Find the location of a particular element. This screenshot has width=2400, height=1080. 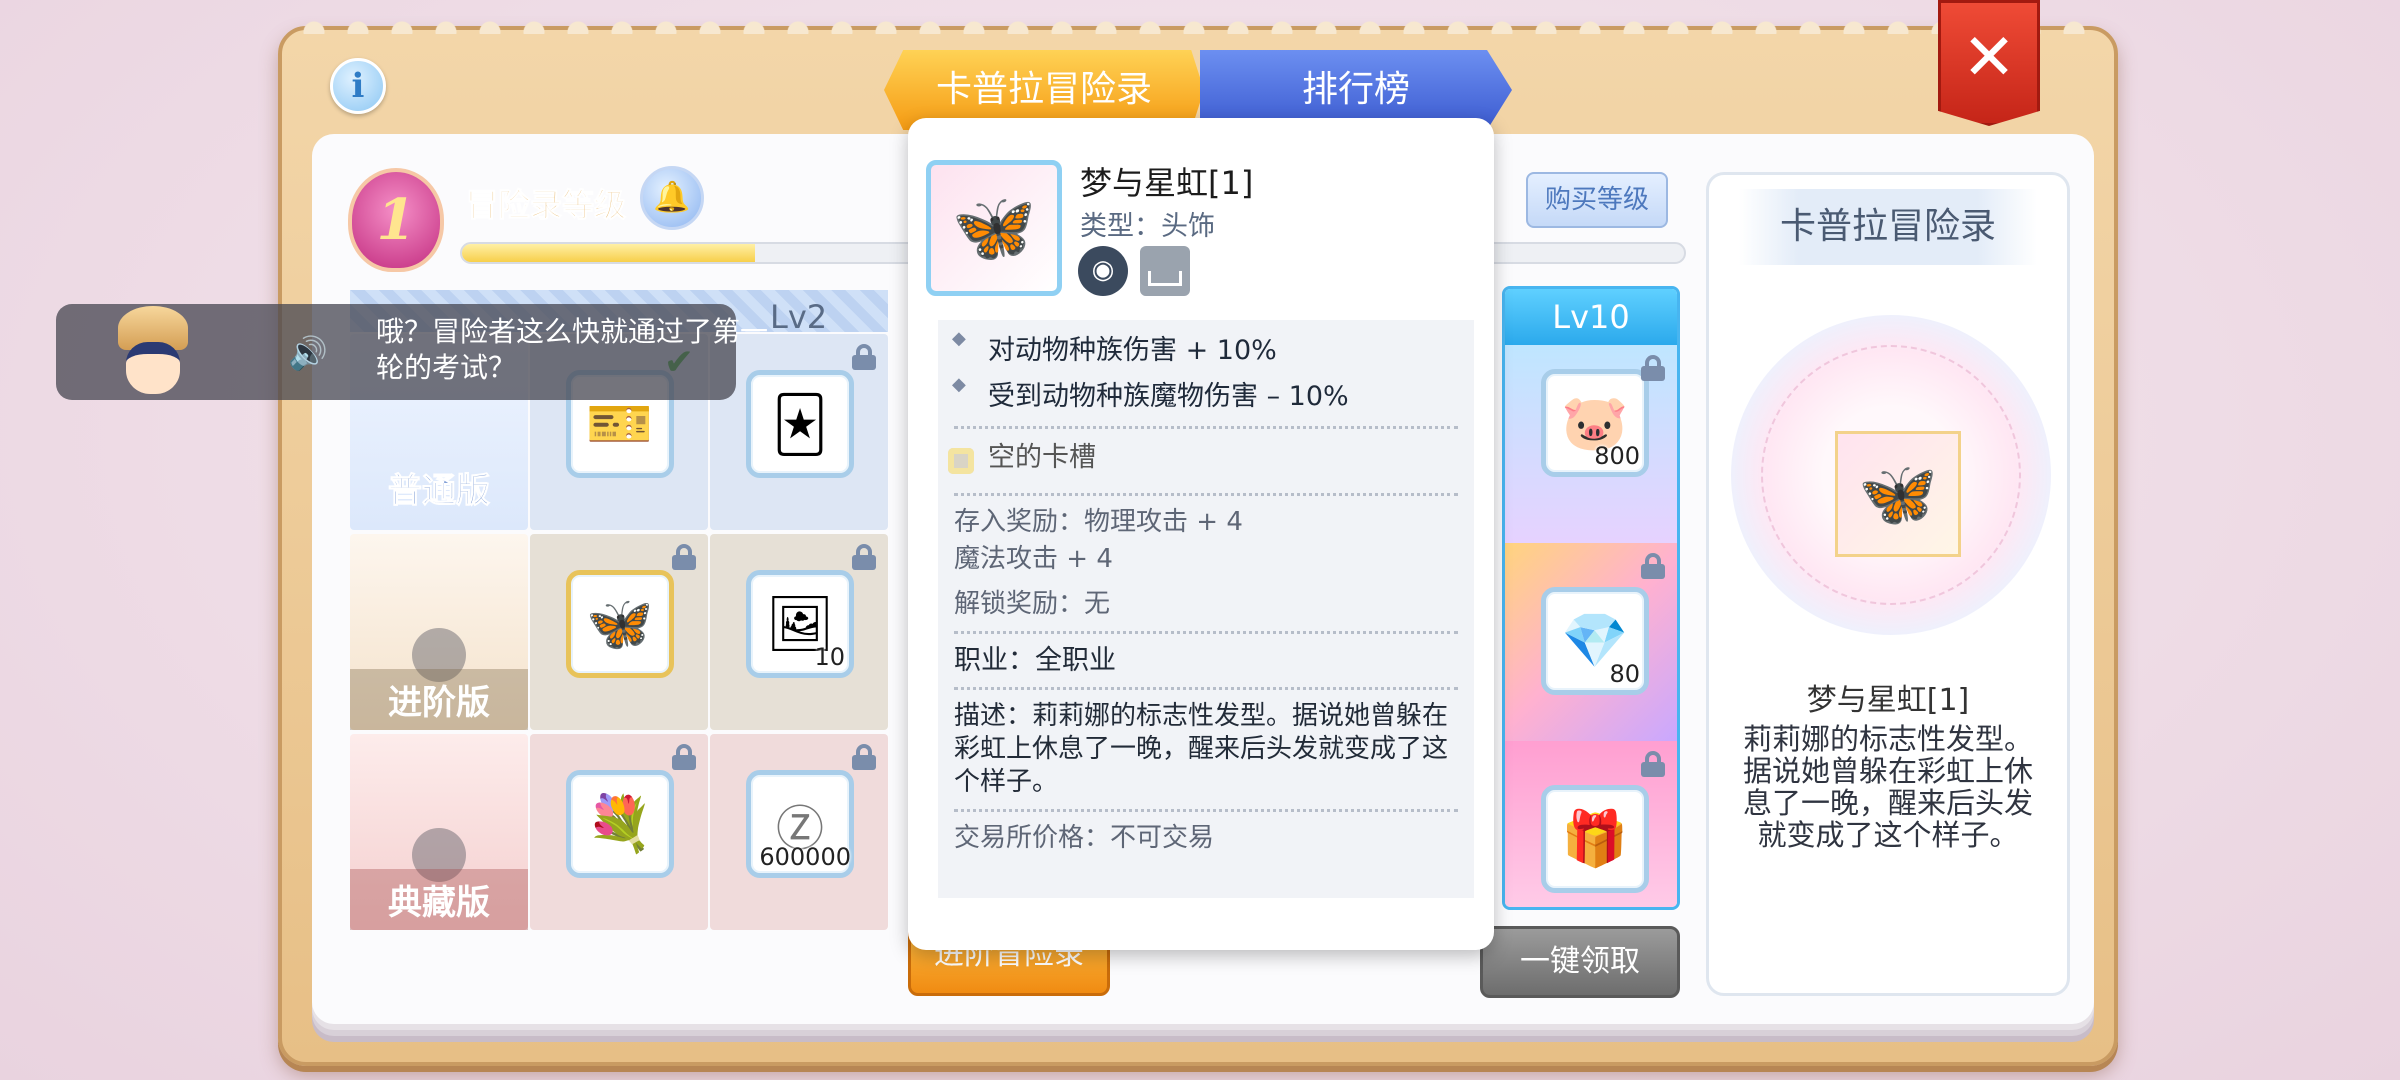

tooltip-trade-price: 交易所价格：不可交易 is located at coordinates (1084, 838).